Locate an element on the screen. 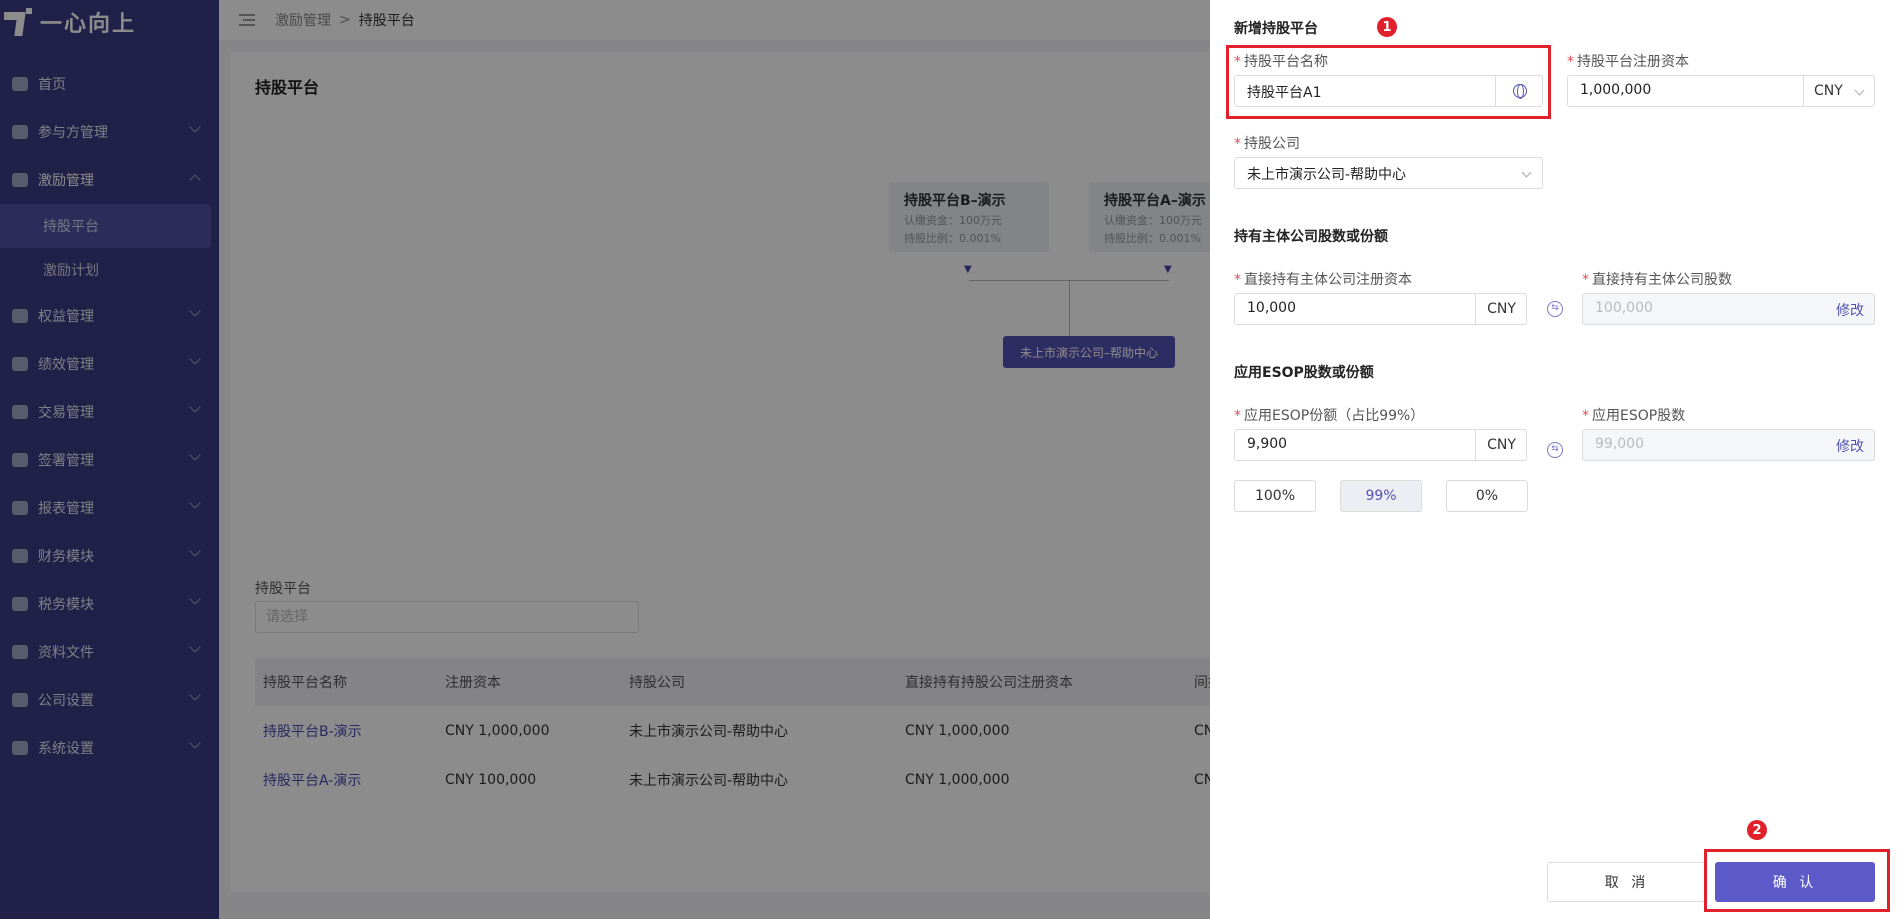 Image resolution: width=1899 pixels, height=919 pixels. direct-shares-input: 100,000 修改 is located at coordinates (1728, 309).